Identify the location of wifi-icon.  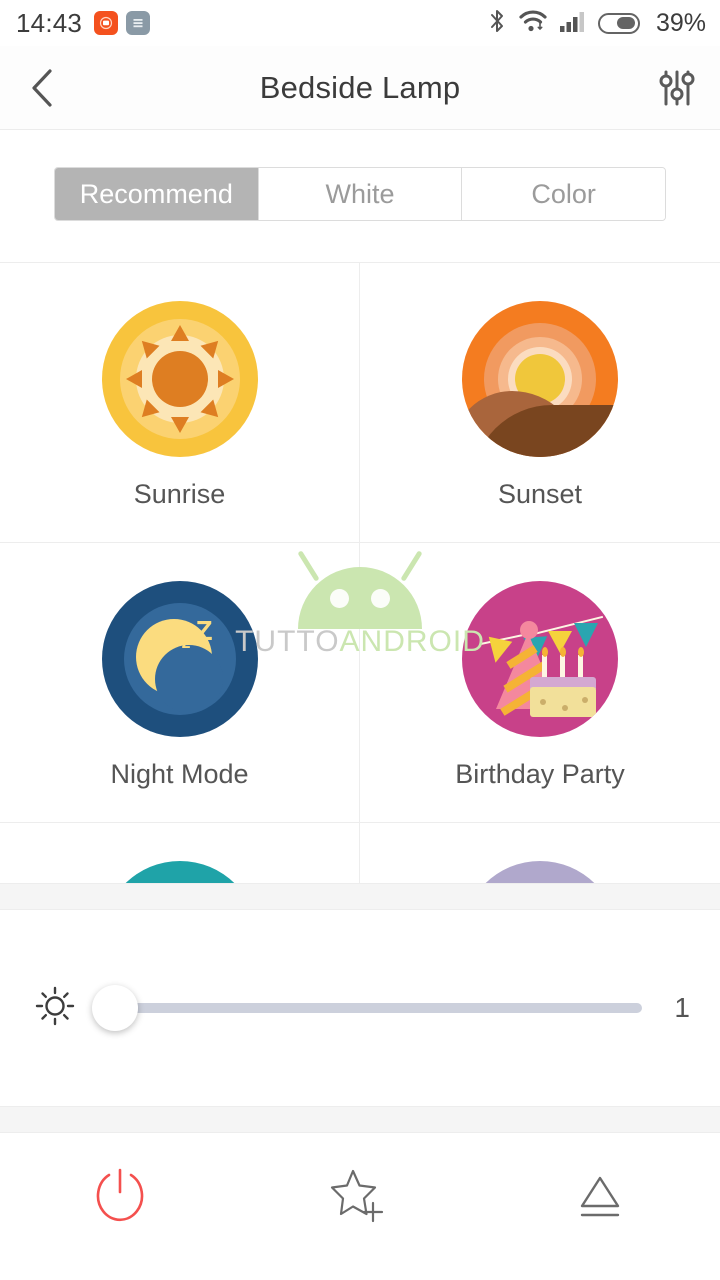
(533, 23).